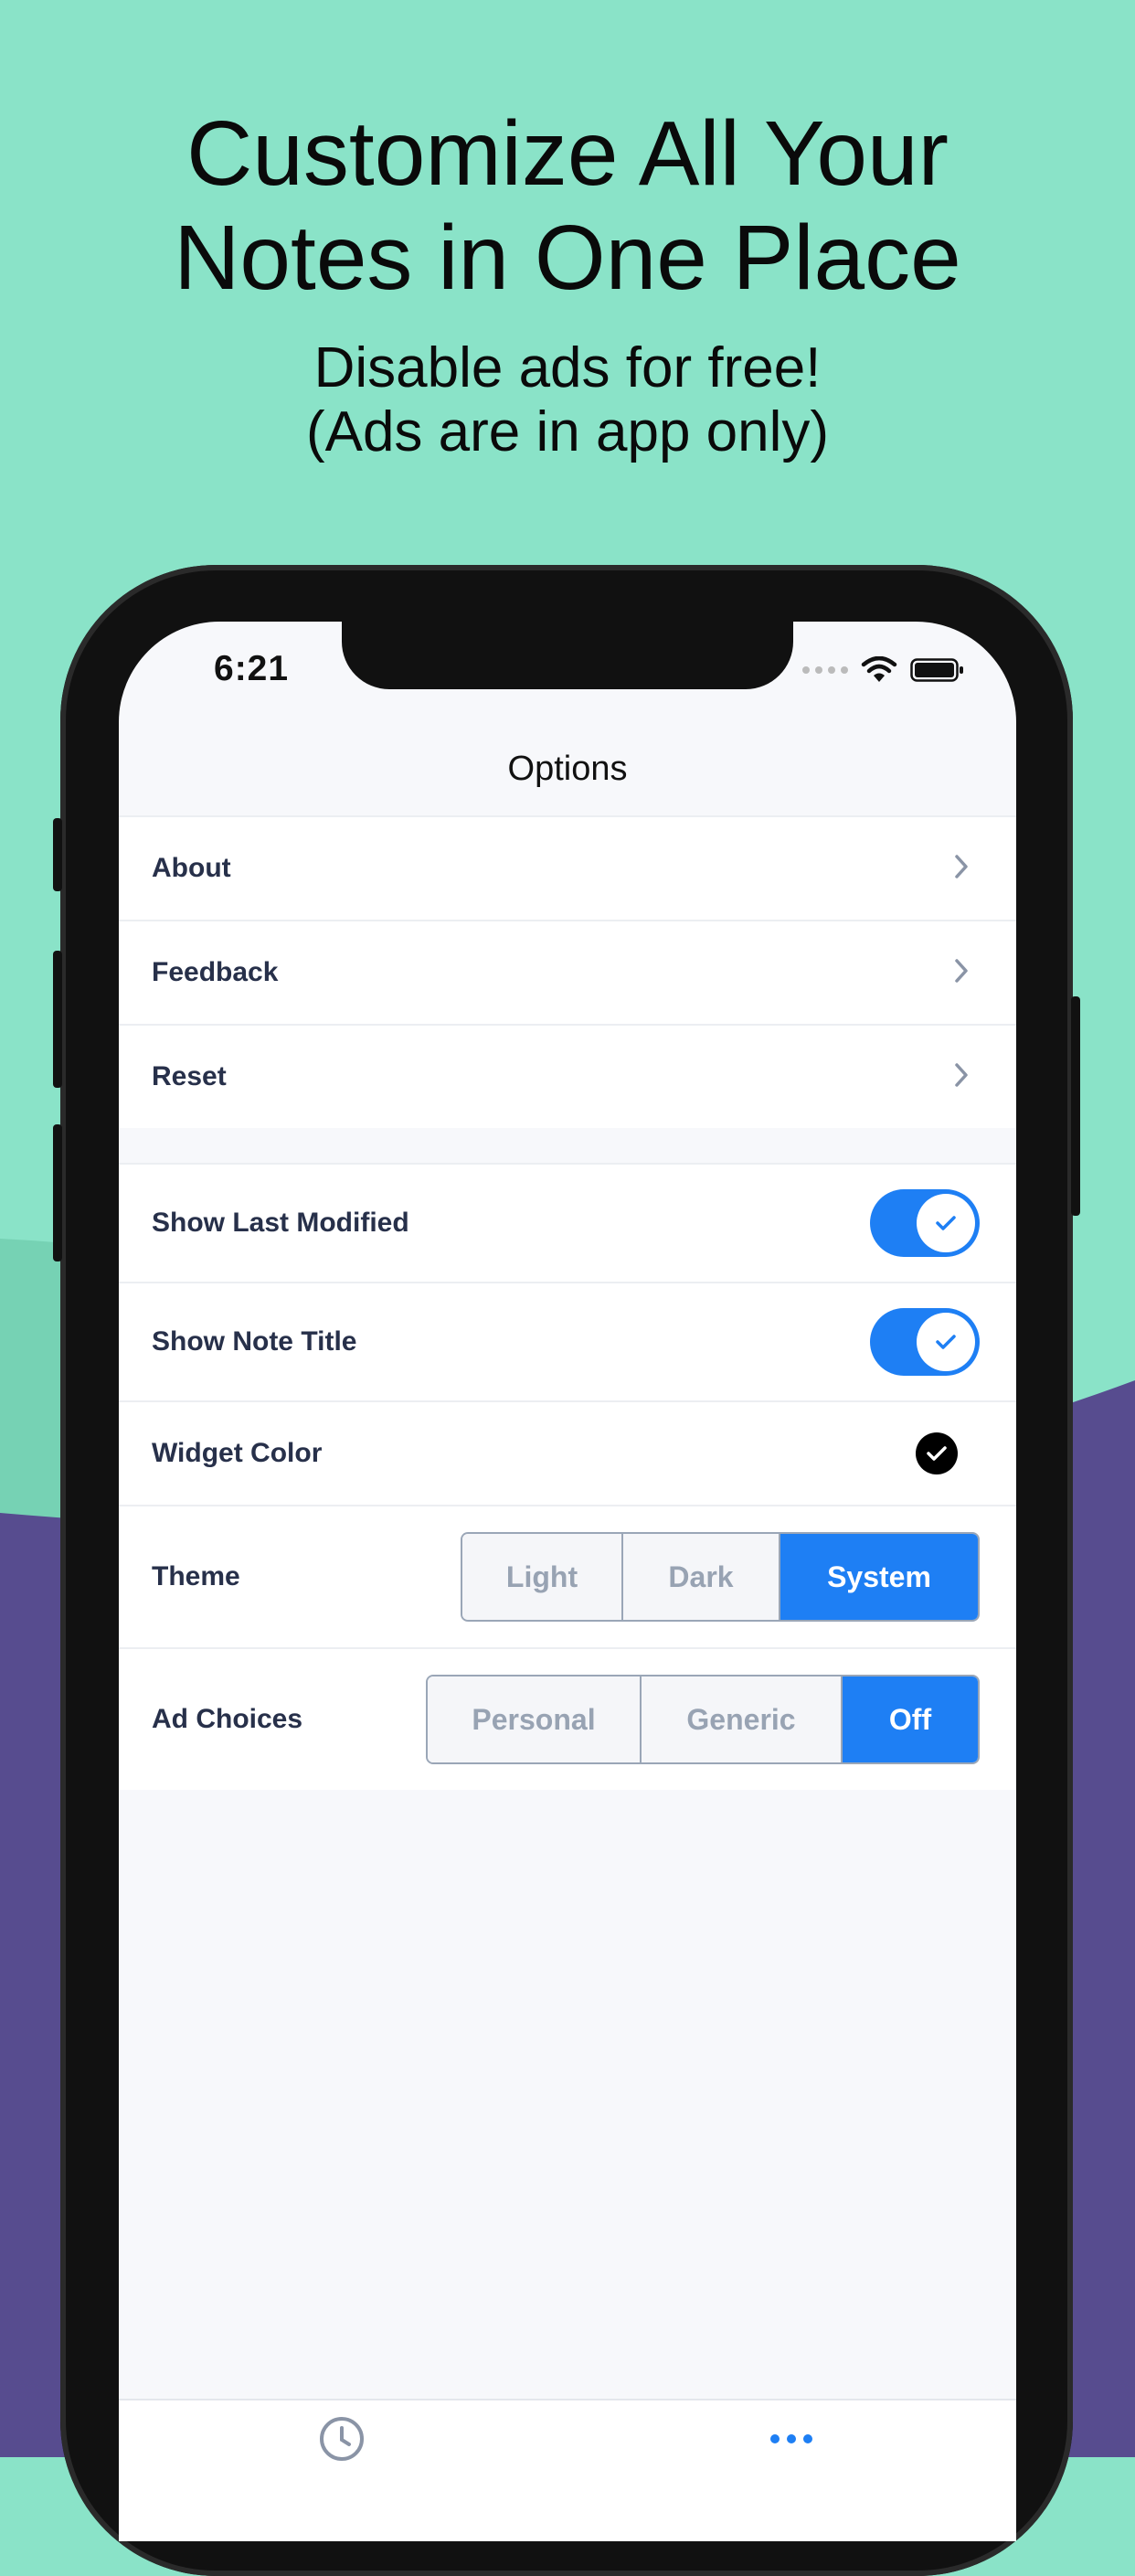  I want to click on status-time: 6:21, so click(252, 668).